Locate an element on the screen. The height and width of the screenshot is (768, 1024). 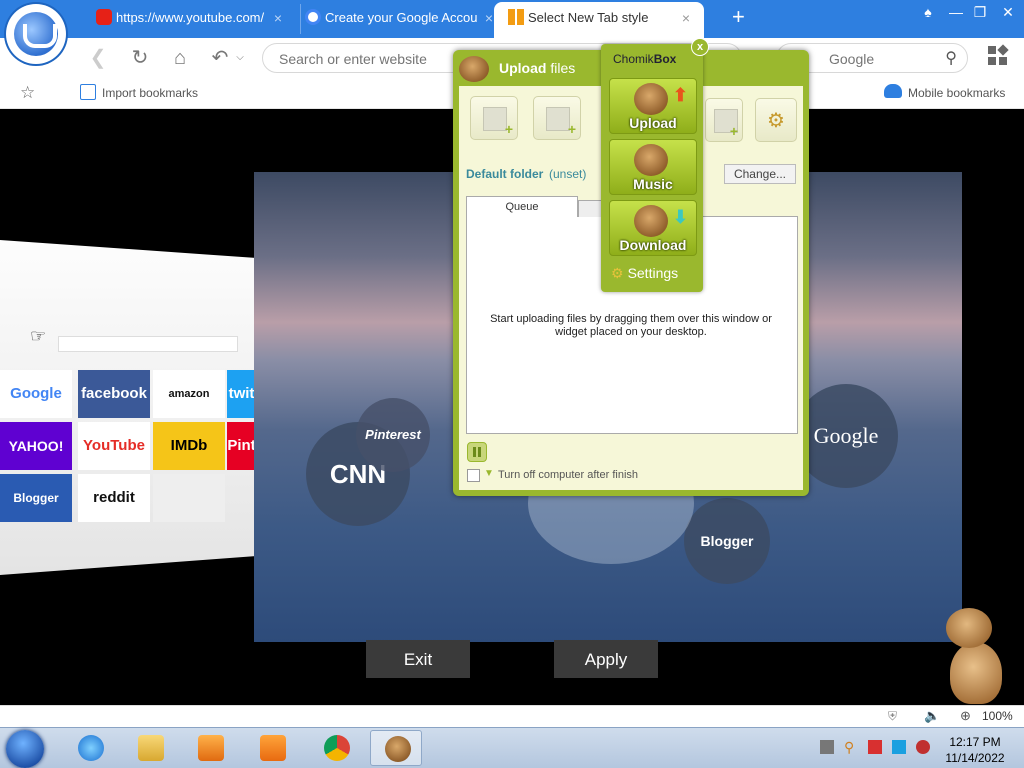
tile-pinterest: Pint is located at coordinates (241, 446).